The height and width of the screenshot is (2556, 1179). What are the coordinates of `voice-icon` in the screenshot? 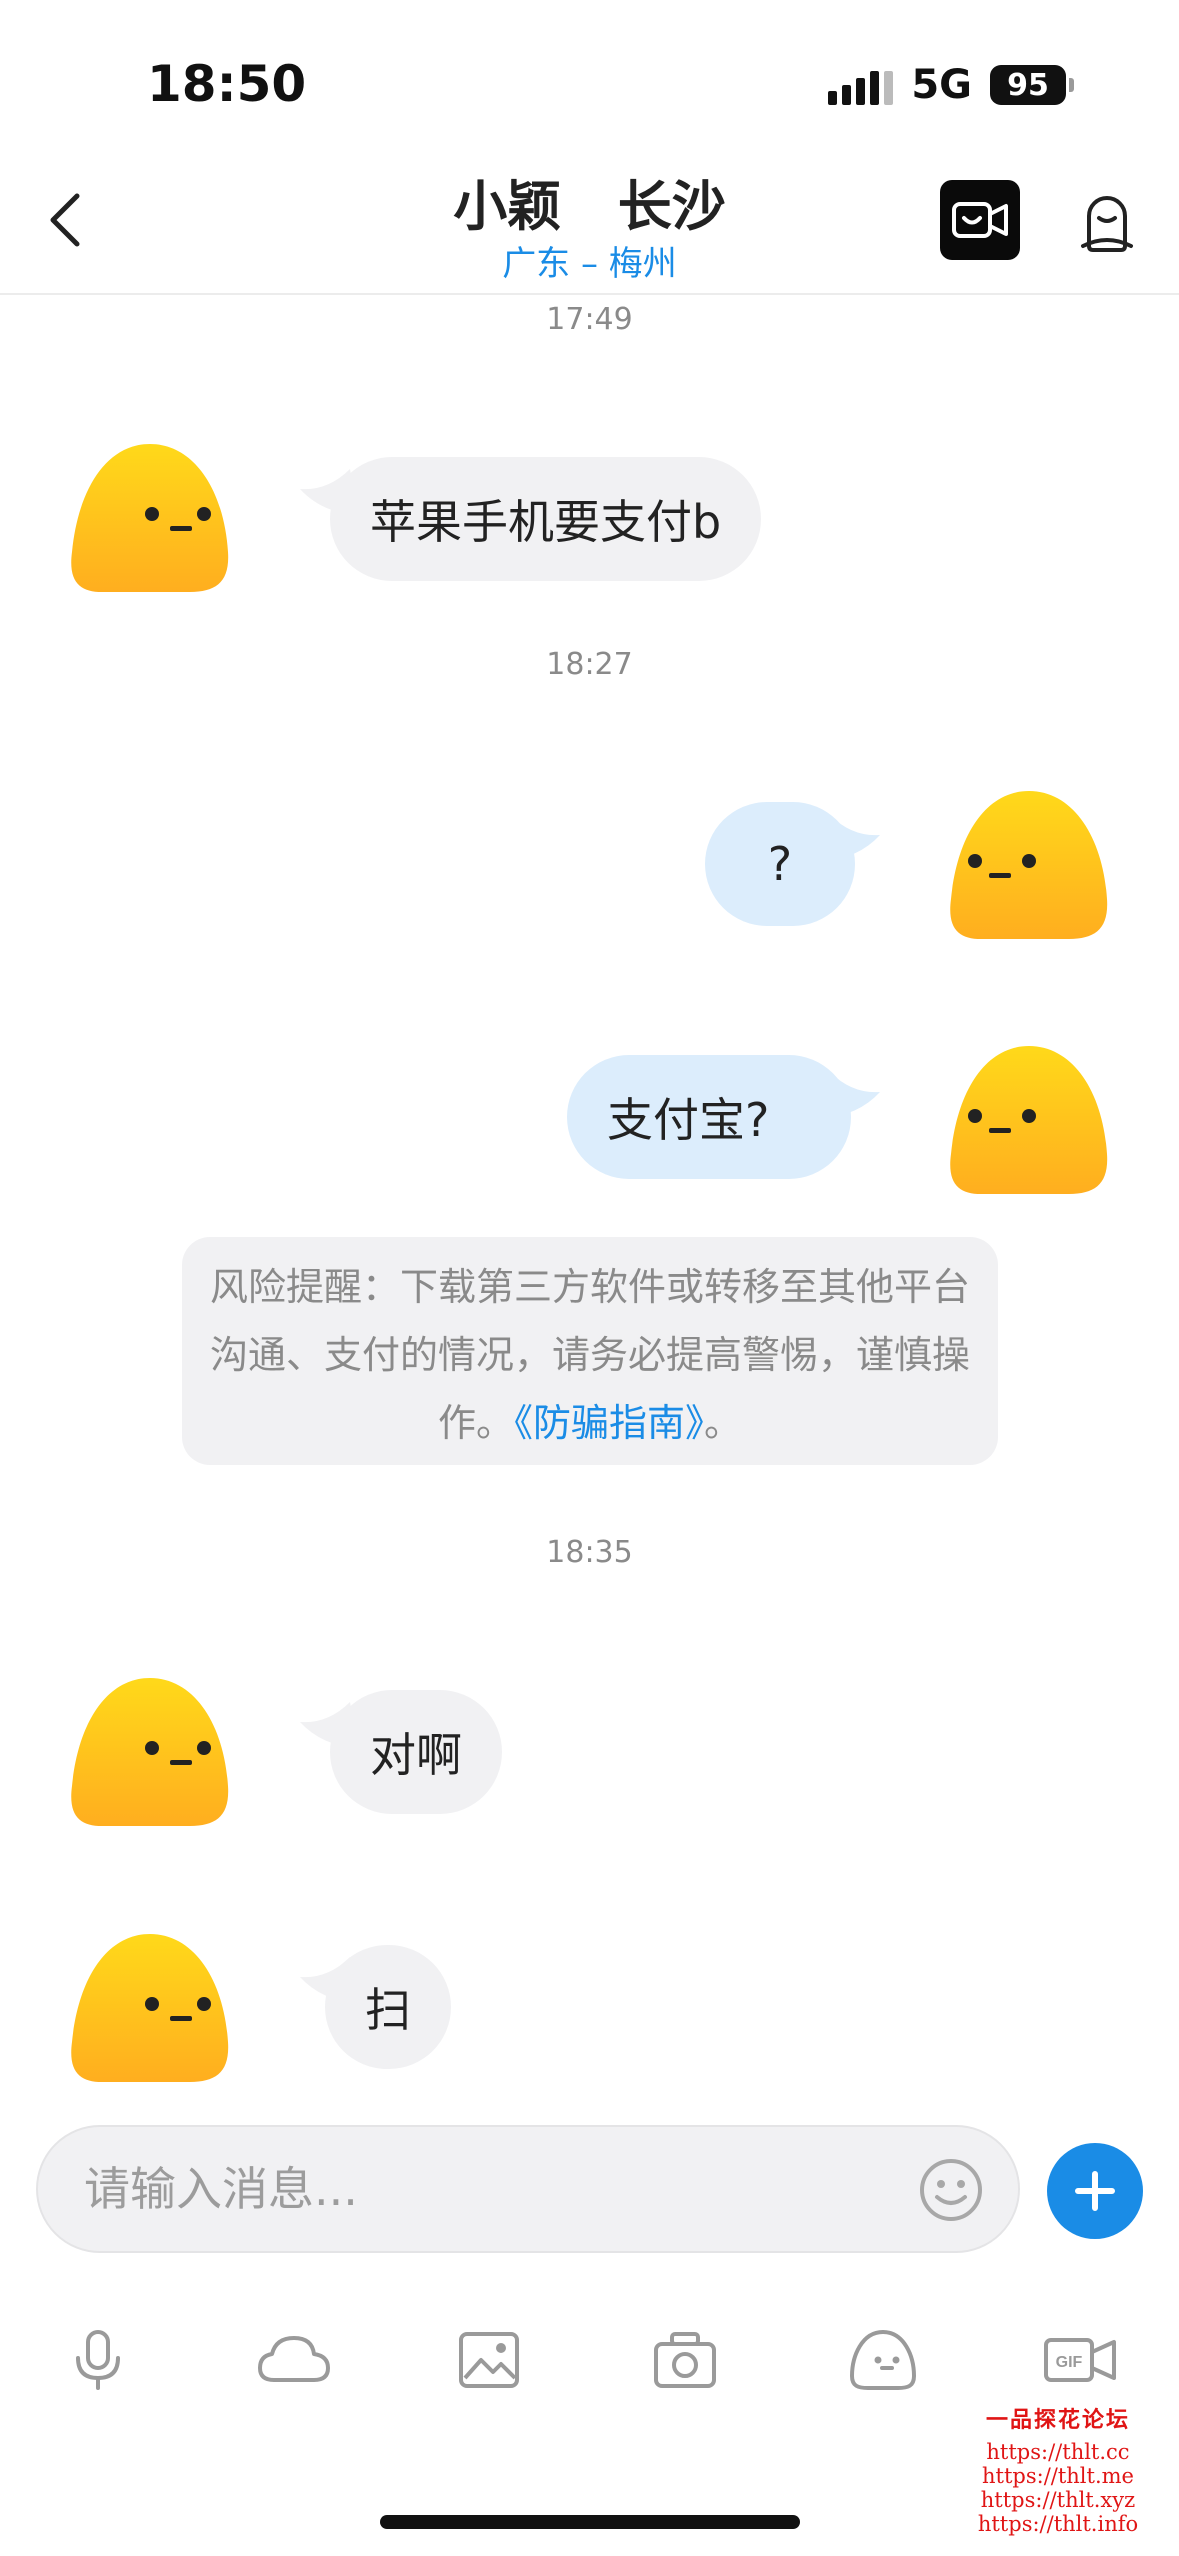 It's located at (98, 2360).